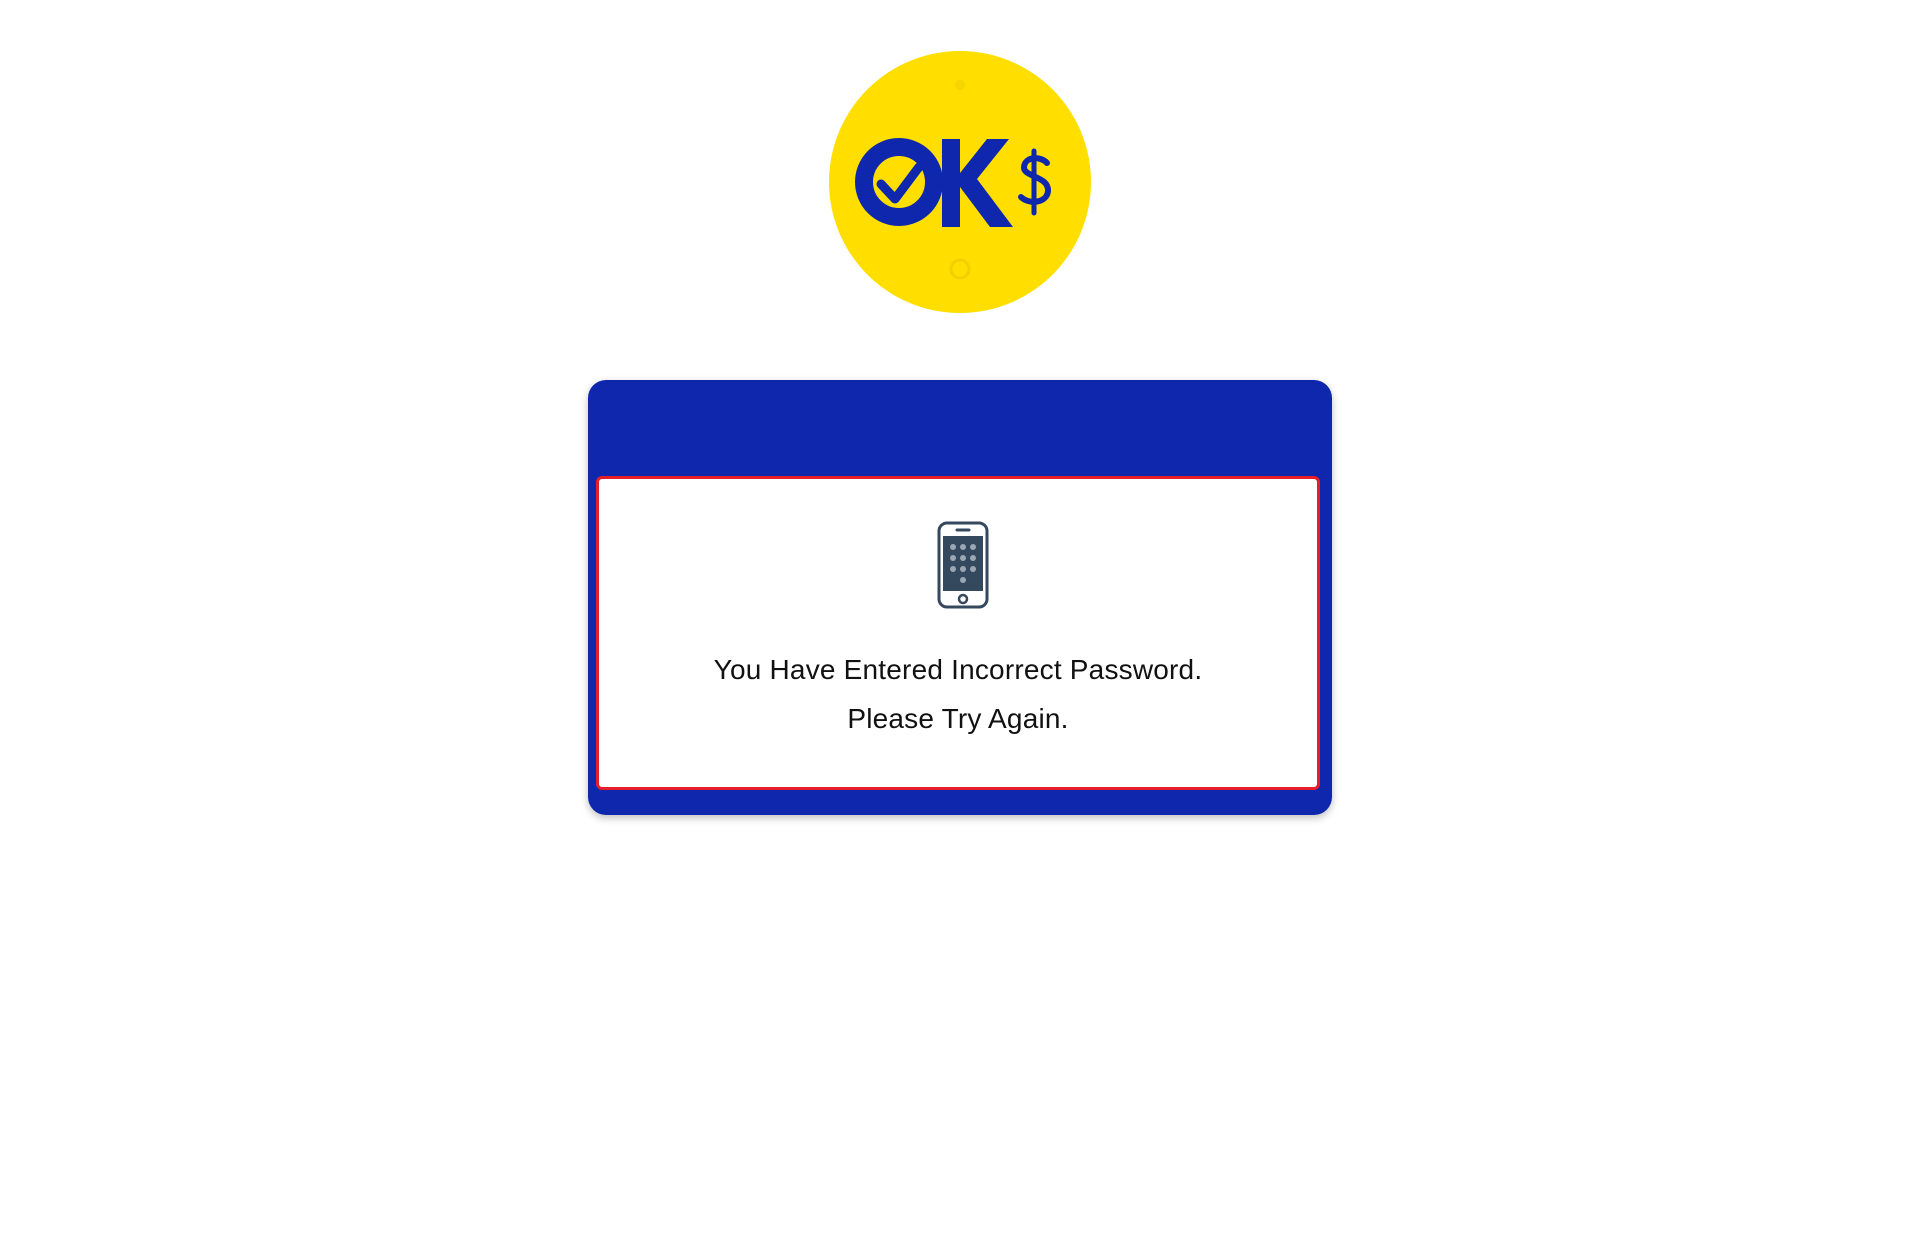  I want to click on error-message-line-1: You Have Entered Incorrect Password., so click(958, 669).